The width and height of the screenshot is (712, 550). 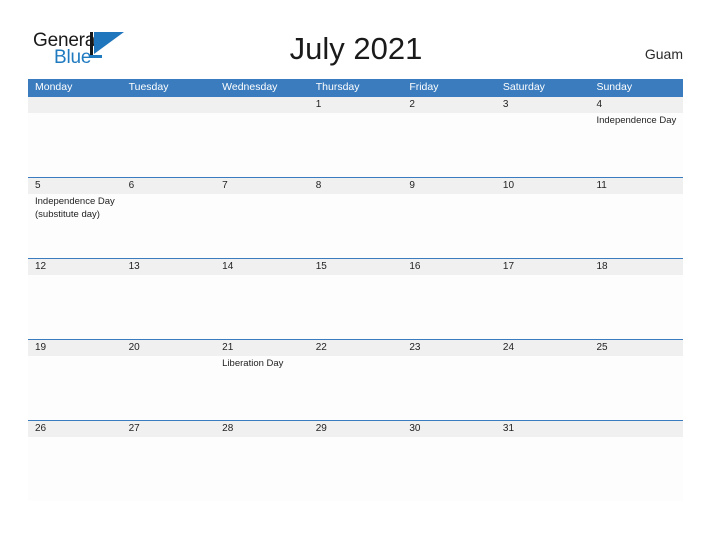 I want to click on day-number: 30, so click(x=449, y=429).